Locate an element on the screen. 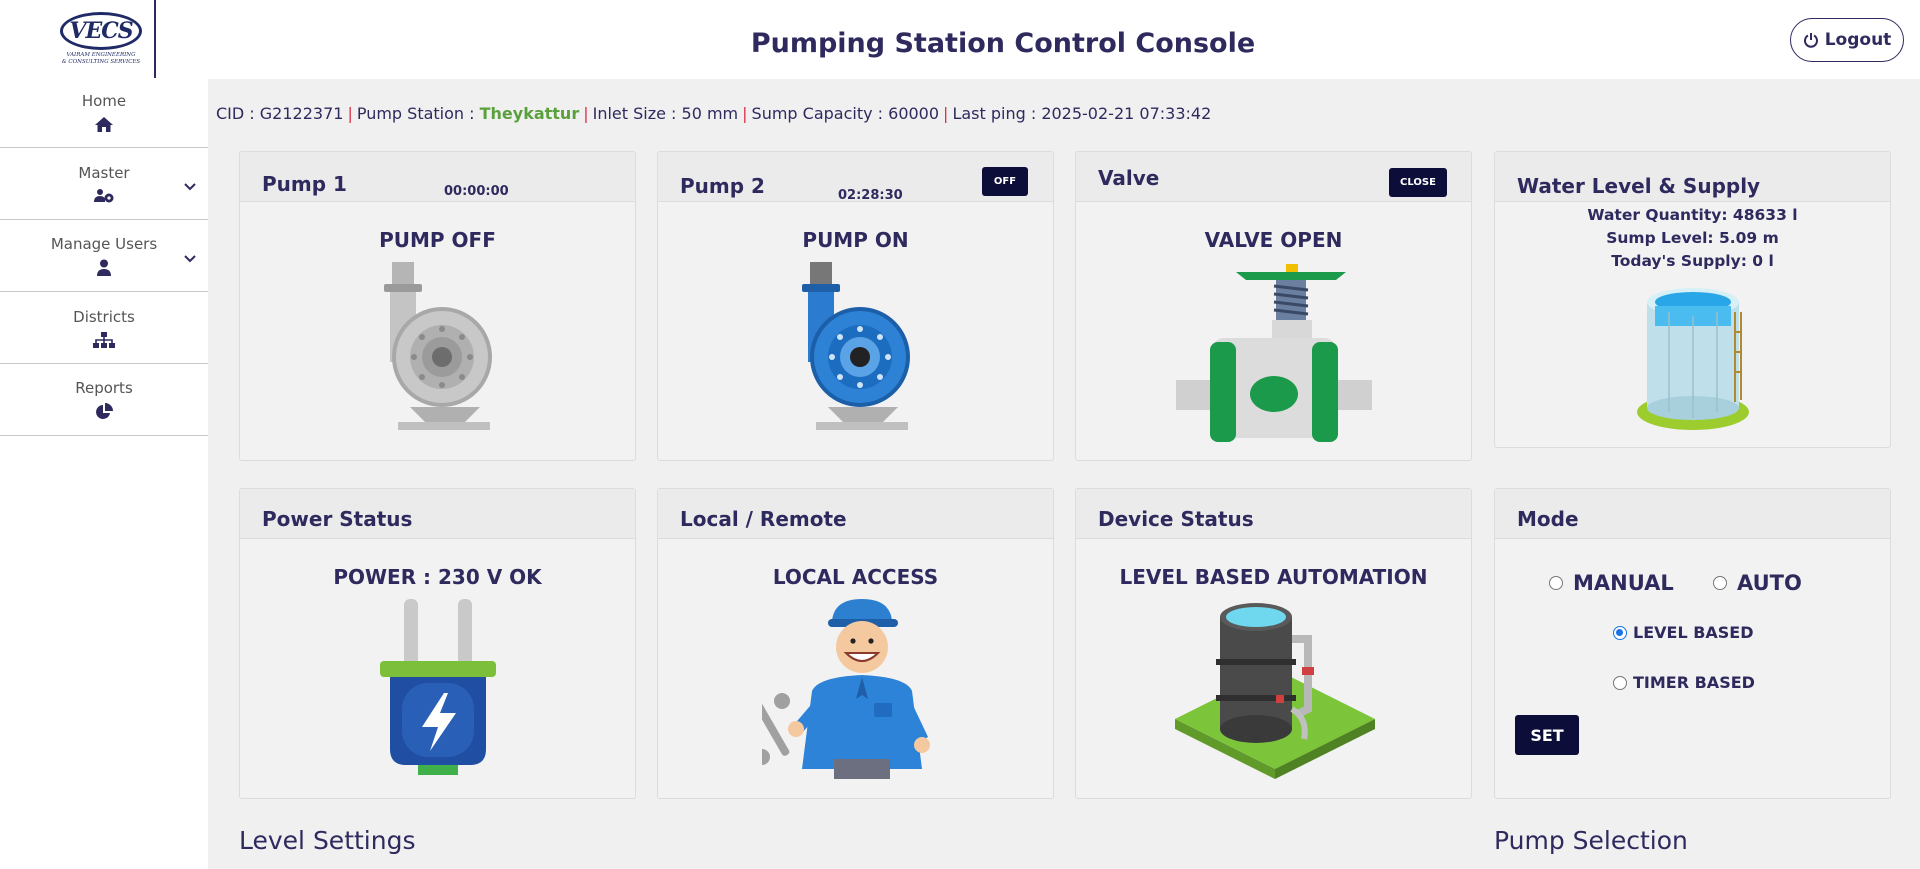 The width and height of the screenshot is (1920, 869). power-plug-icon is located at coordinates (438, 691).